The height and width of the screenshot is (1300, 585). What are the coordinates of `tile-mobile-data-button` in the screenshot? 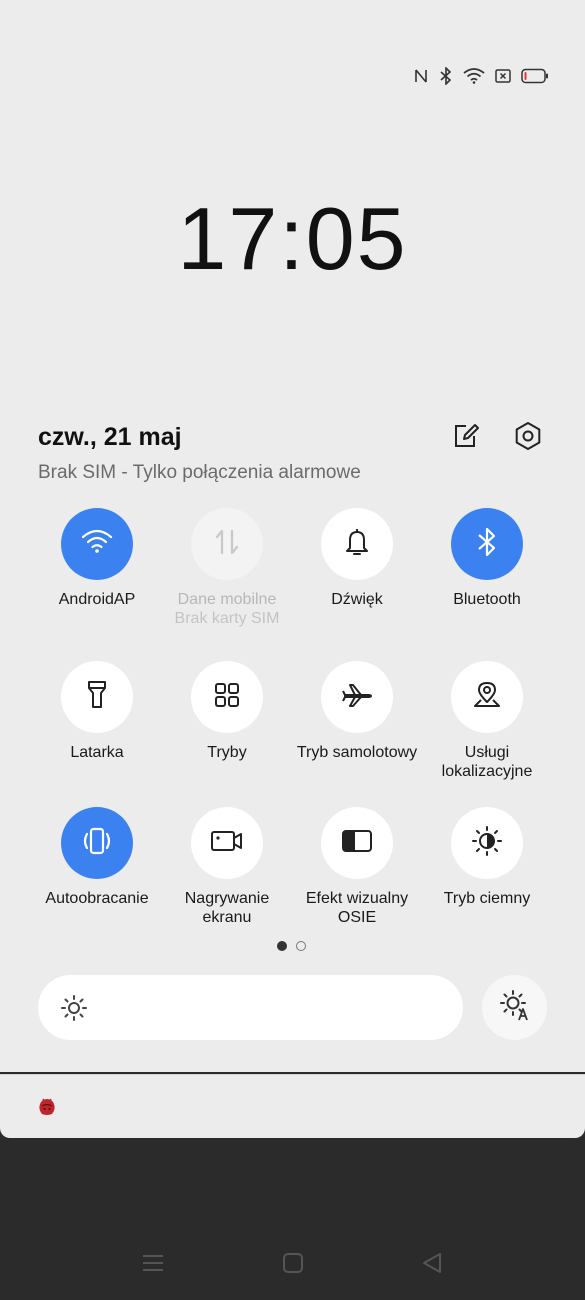 It's located at (227, 544).